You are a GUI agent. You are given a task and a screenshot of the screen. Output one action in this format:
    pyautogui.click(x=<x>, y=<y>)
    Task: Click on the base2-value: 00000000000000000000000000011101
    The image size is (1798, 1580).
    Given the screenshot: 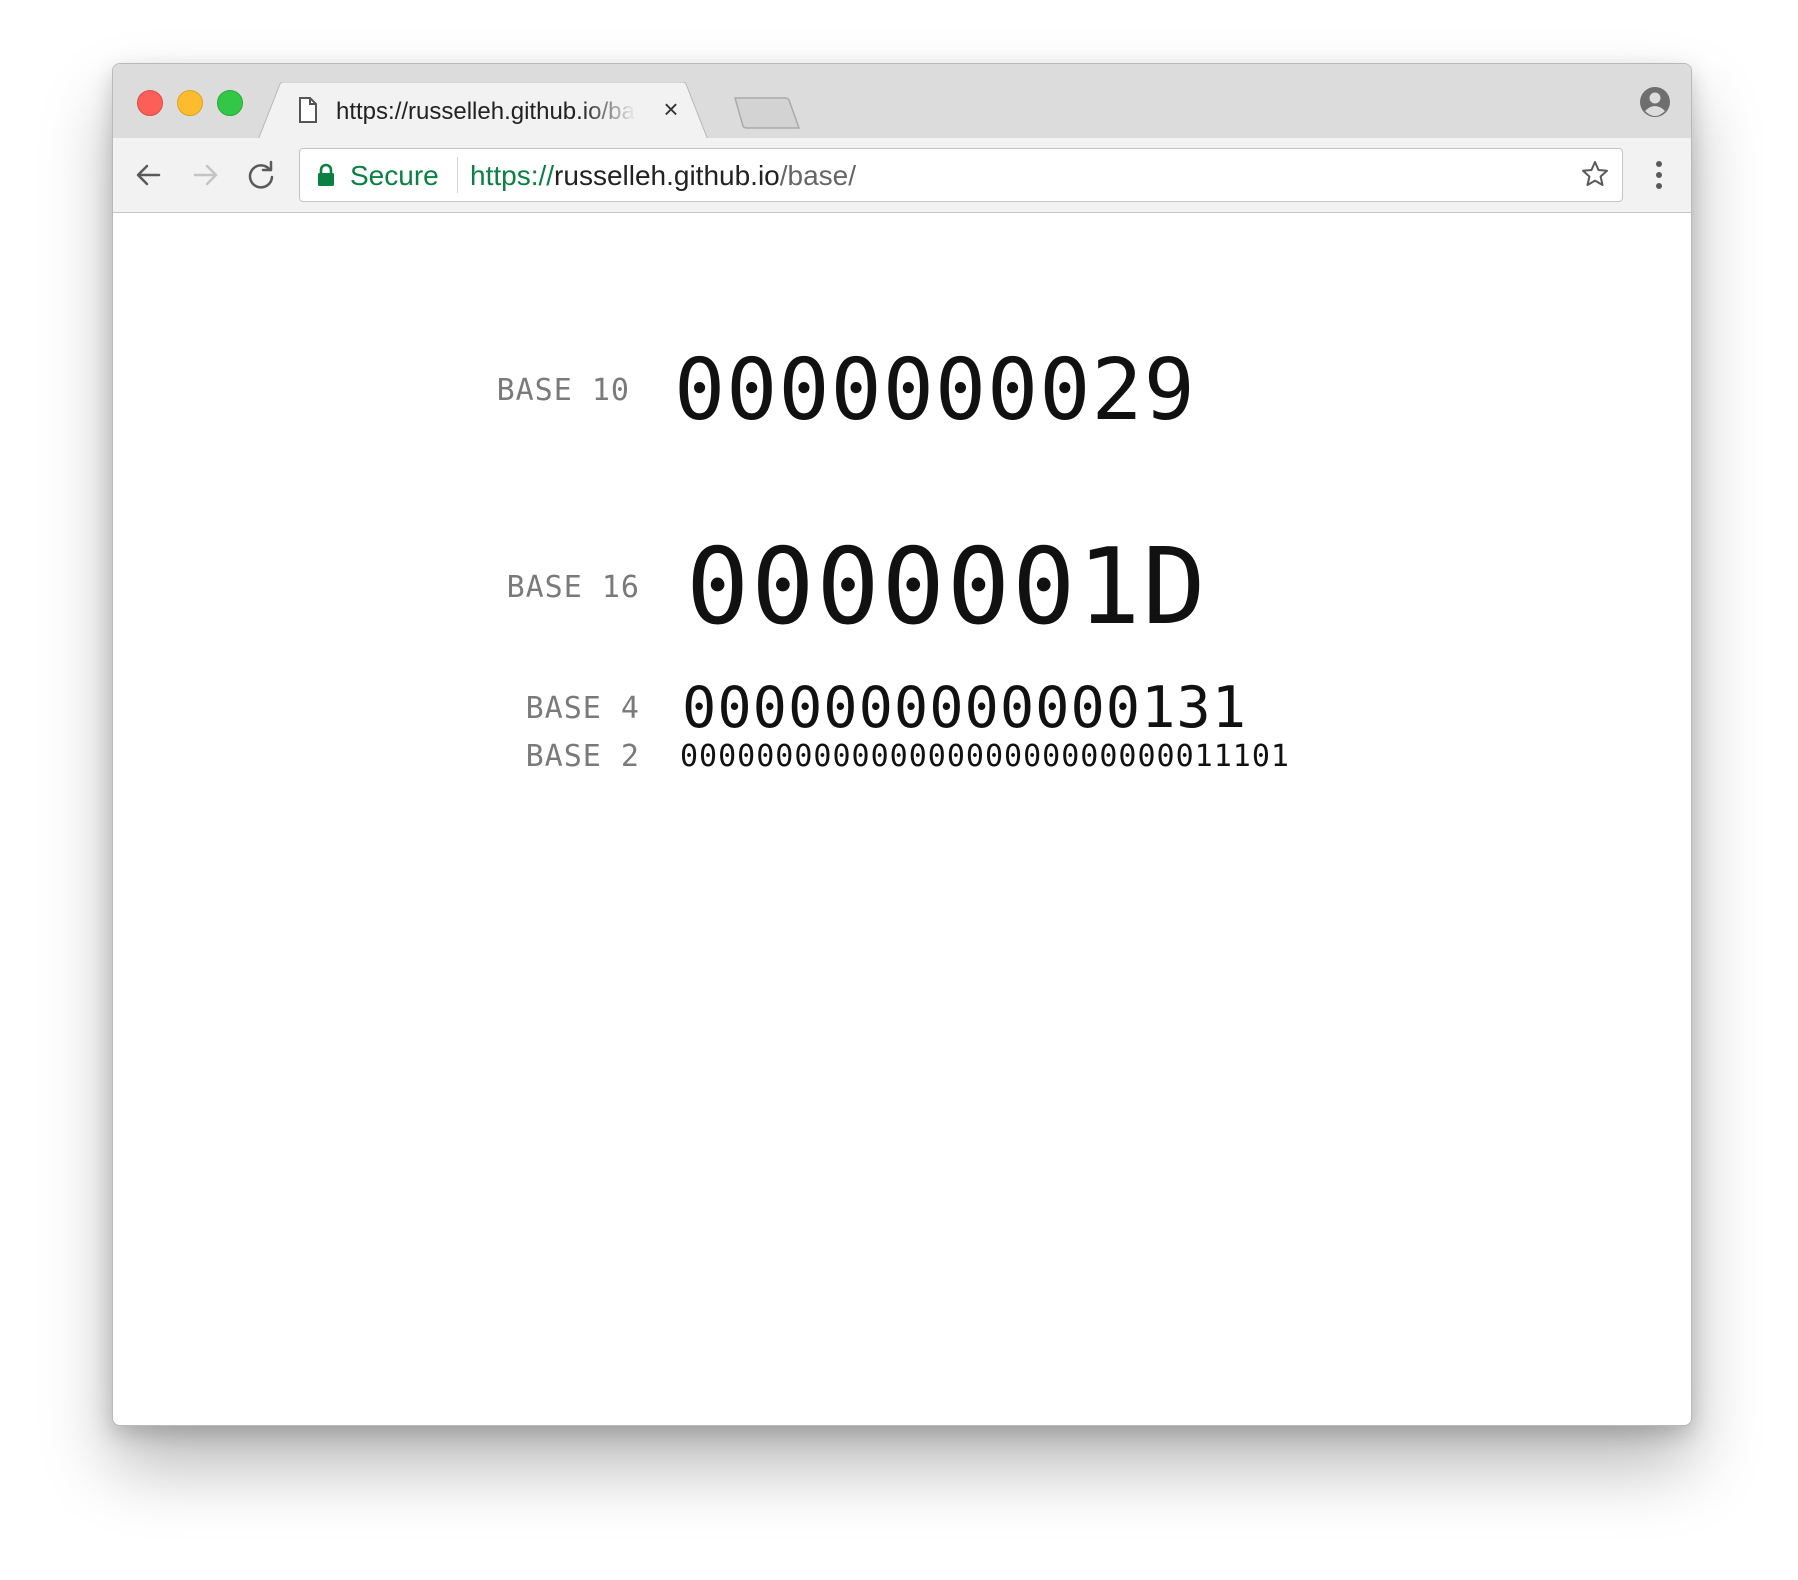 What is the action you would take?
    pyautogui.click(x=985, y=756)
    